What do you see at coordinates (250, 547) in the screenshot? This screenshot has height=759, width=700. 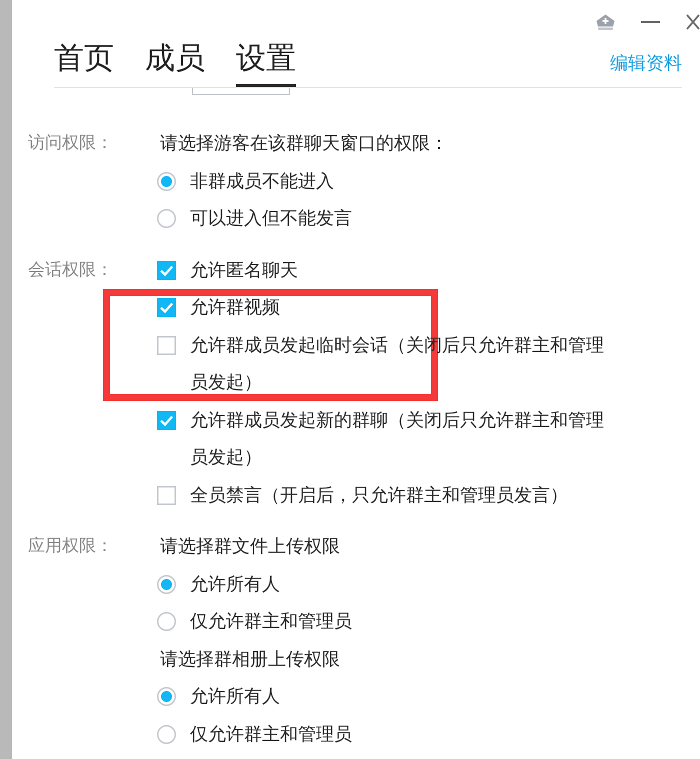 I see `prompt-text: 请选择群文件上传权限` at bounding box center [250, 547].